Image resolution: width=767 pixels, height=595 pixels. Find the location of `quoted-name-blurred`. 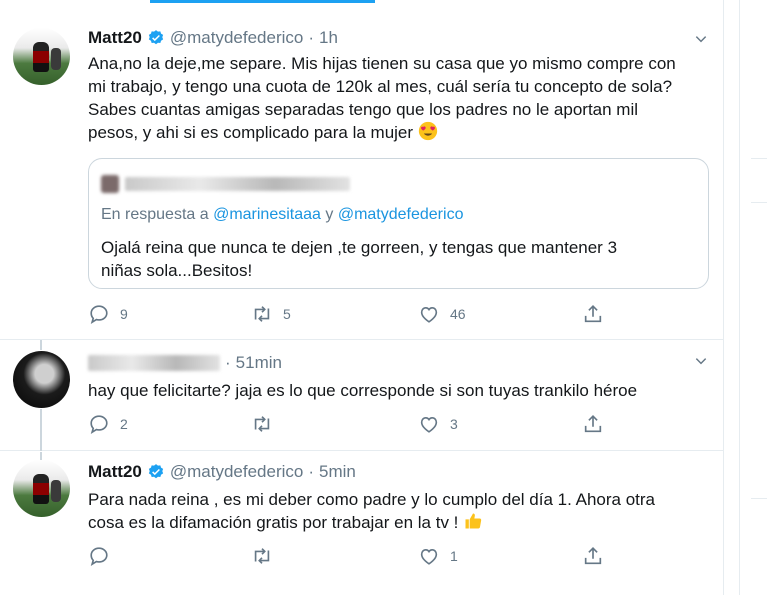

quoted-name-blurred is located at coordinates (237, 184).